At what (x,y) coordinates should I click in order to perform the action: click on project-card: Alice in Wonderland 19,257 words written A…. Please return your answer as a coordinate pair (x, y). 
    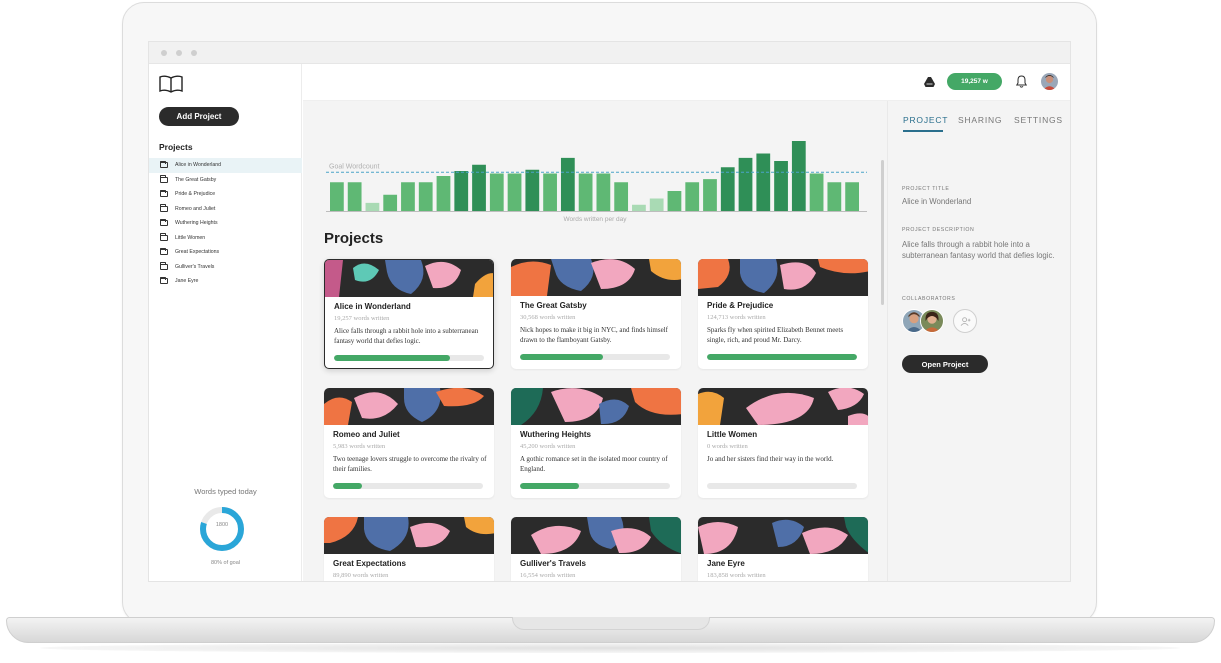
    Looking at the image, I should click on (409, 314).